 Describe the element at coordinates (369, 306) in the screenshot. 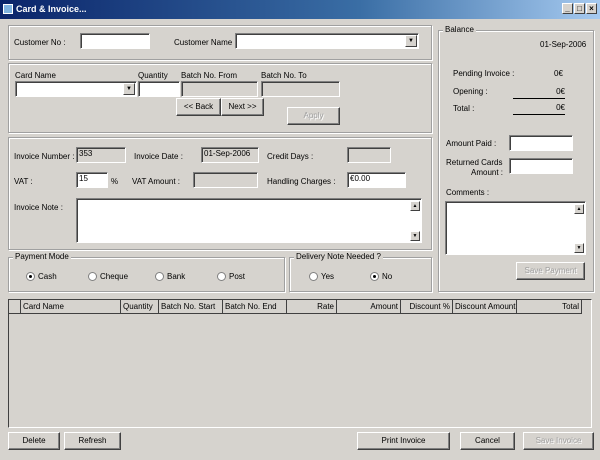

I see `col-amount: Amount` at that location.